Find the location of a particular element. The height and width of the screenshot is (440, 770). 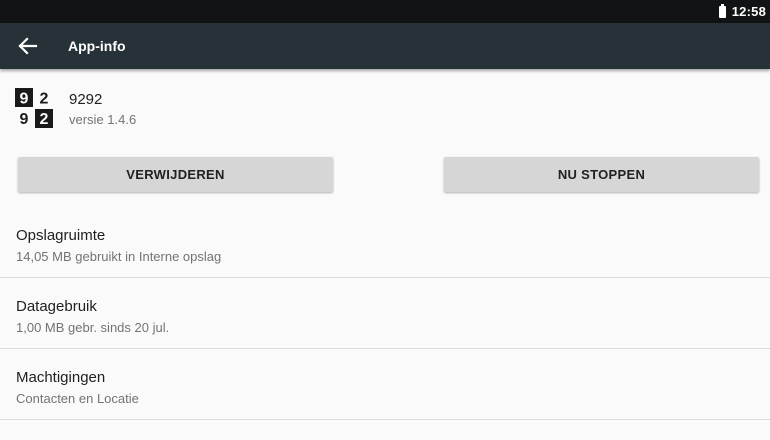

app-version: versie 1.4.6 is located at coordinates (103, 119).